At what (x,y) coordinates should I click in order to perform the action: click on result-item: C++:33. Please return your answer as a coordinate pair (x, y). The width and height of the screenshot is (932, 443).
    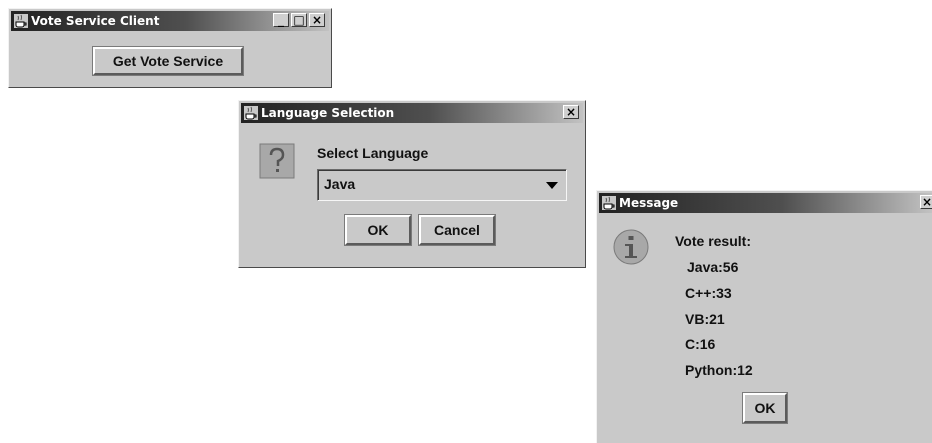
    Looking at the image, I should click on (708, 293).